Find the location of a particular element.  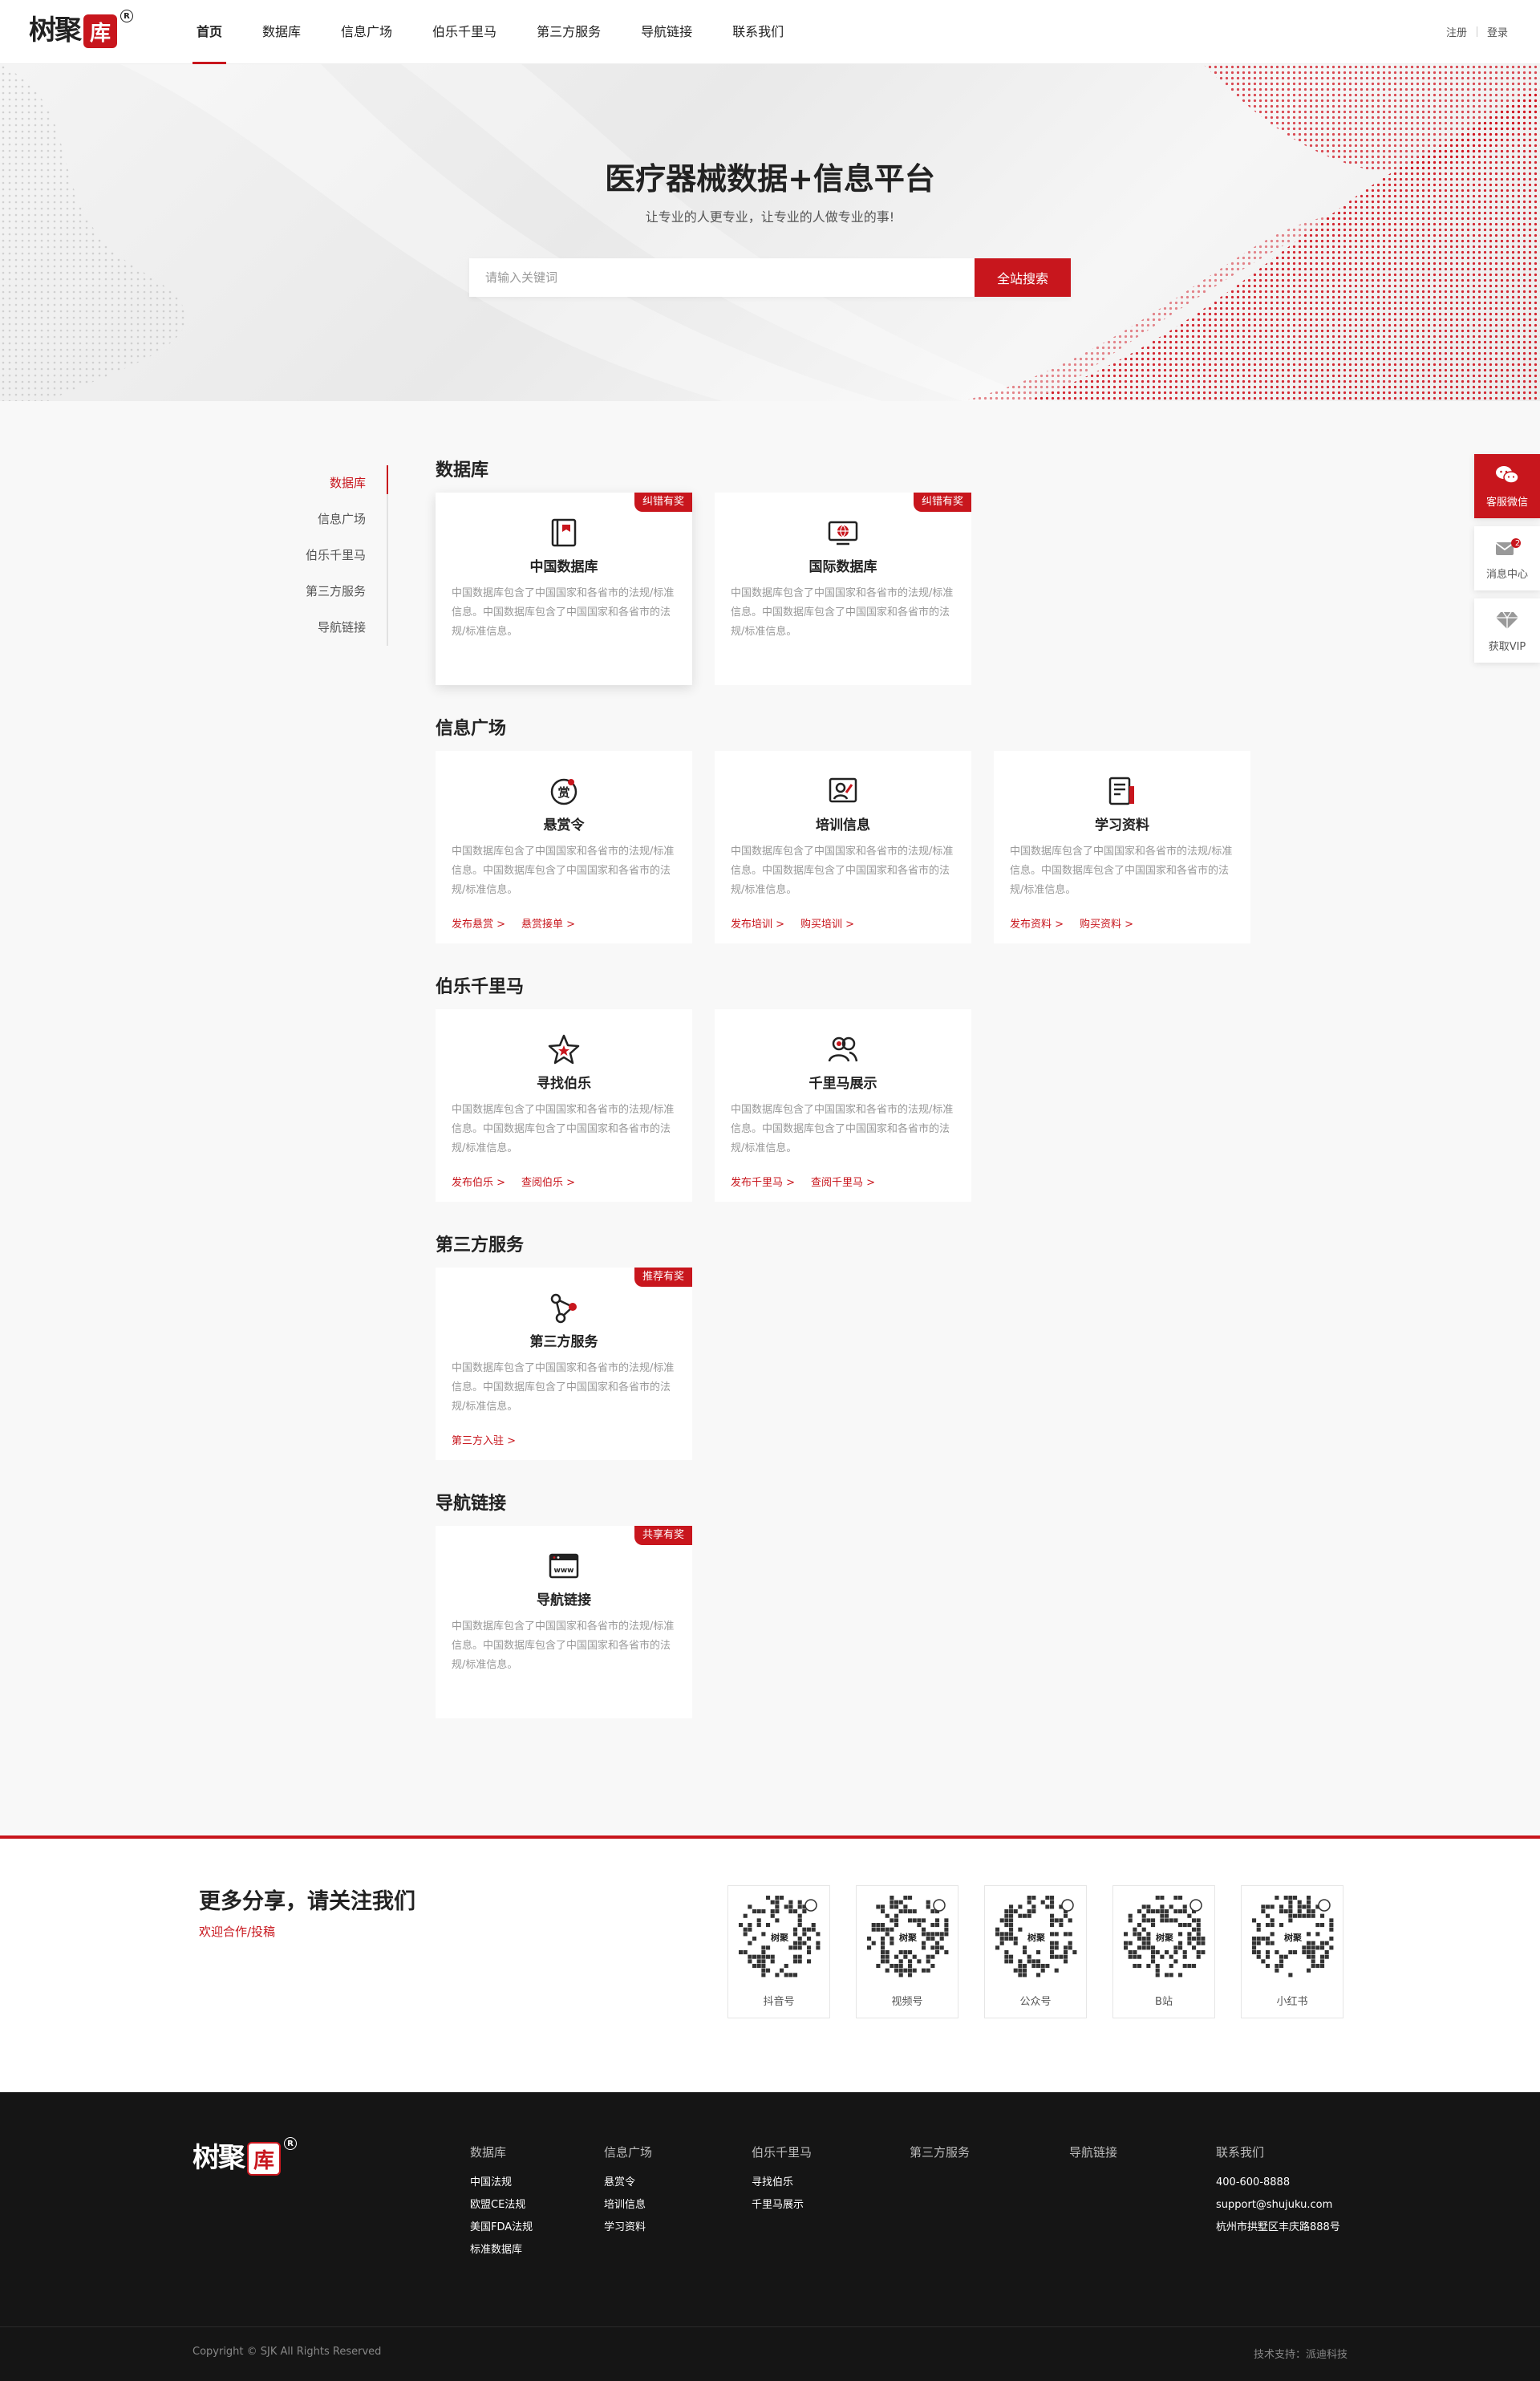

sidebar-item-talent: 伯乐千里马 is located at coordinates (338, 555).